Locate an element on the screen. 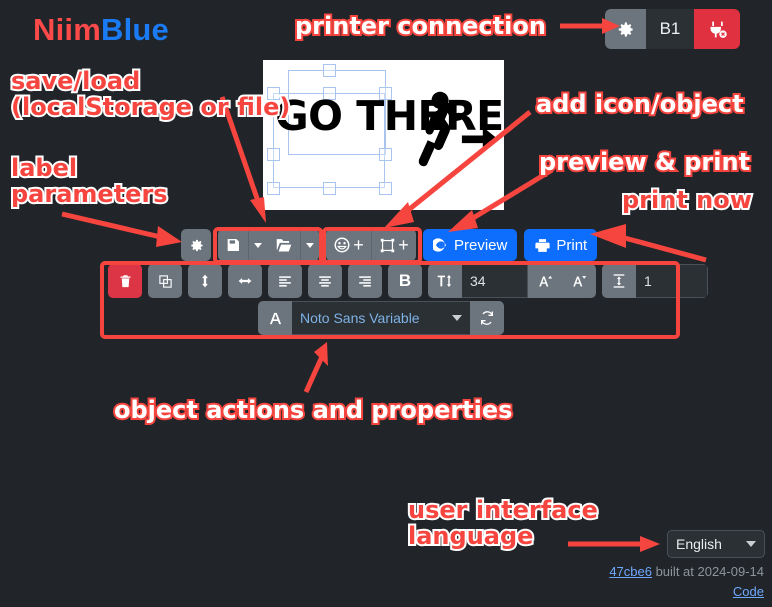  save-dropdown-button is located at coordinates (257, 245).